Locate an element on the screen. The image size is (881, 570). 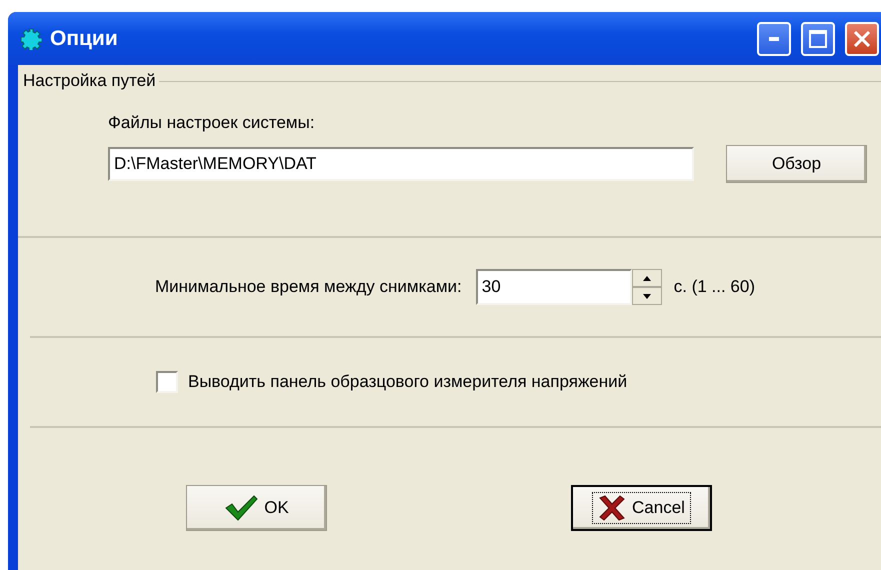
ok-button: OK is located at coordinates (256, 508).